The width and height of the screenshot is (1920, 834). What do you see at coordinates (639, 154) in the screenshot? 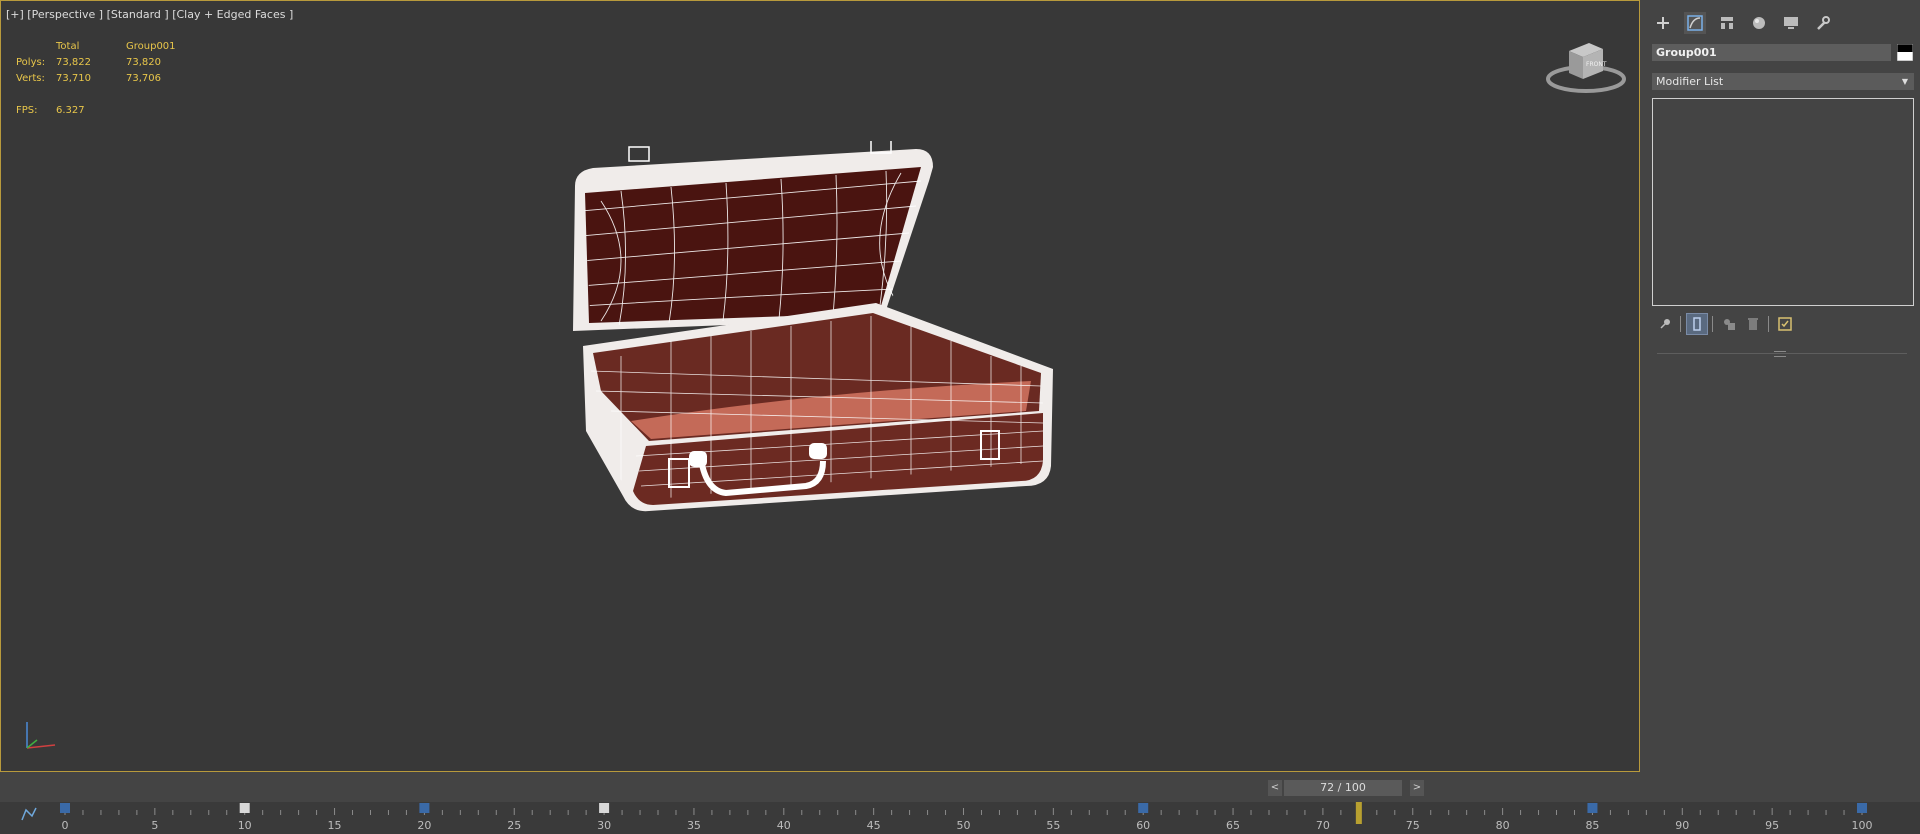
I see `lid-hinge-left` at bounding box center [639, 154].